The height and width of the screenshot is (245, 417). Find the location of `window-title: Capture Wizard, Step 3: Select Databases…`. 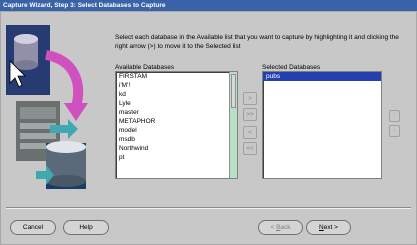

window-title: Capture Wizard, Step 3: Select Databases… is located at coordinates (84, 5).